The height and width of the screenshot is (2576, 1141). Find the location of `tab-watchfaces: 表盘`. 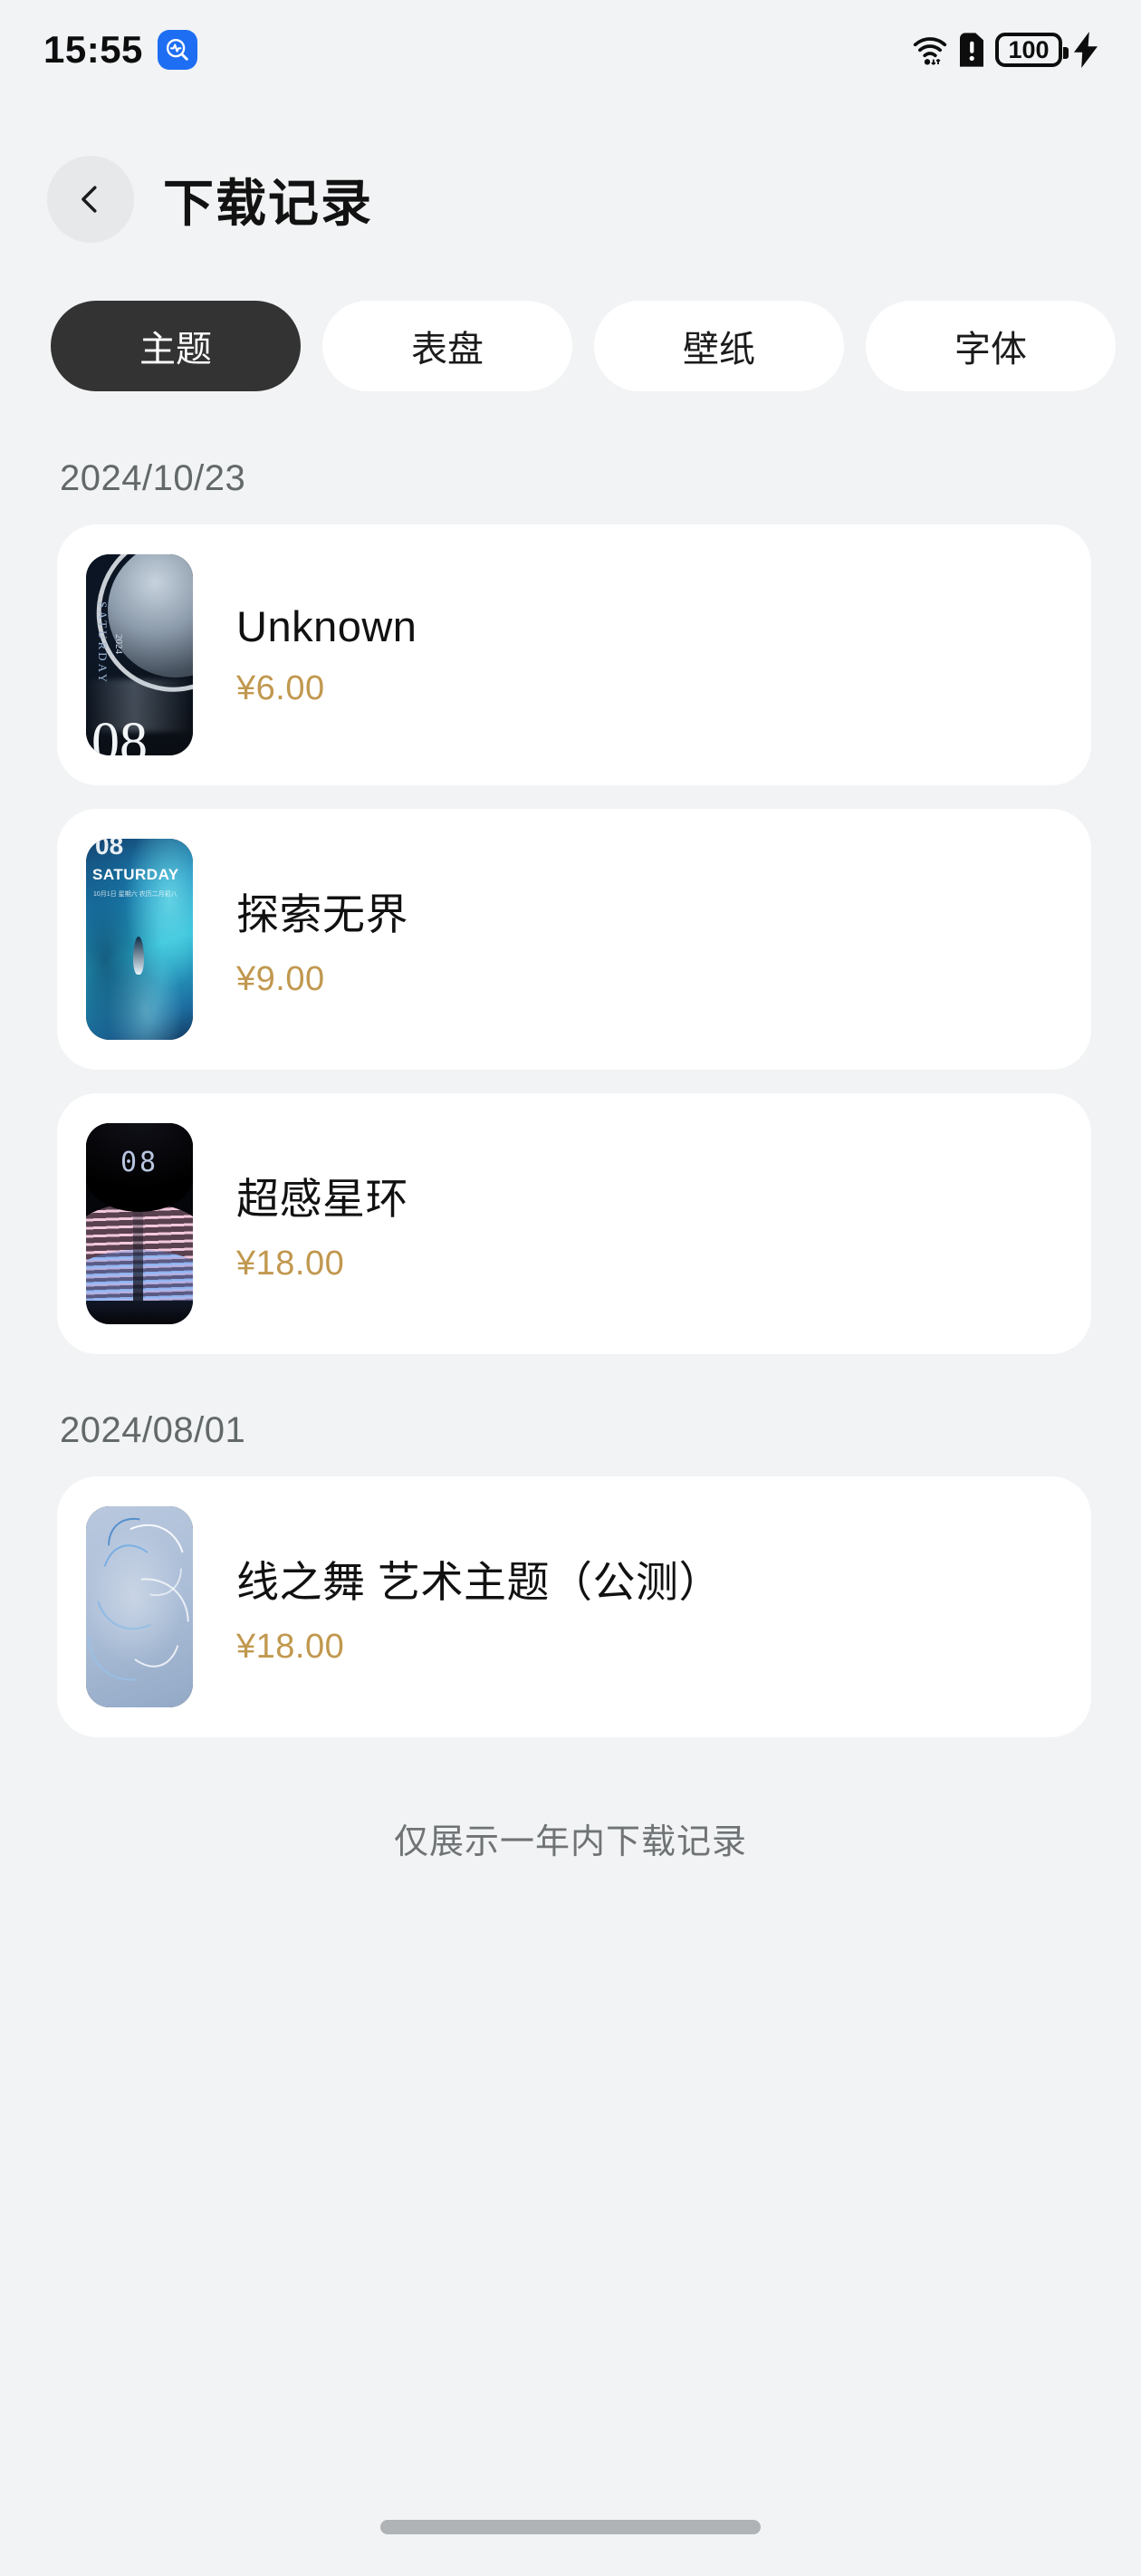

tab-watchfaces: 表盘 is located at coordinates (447, 346).